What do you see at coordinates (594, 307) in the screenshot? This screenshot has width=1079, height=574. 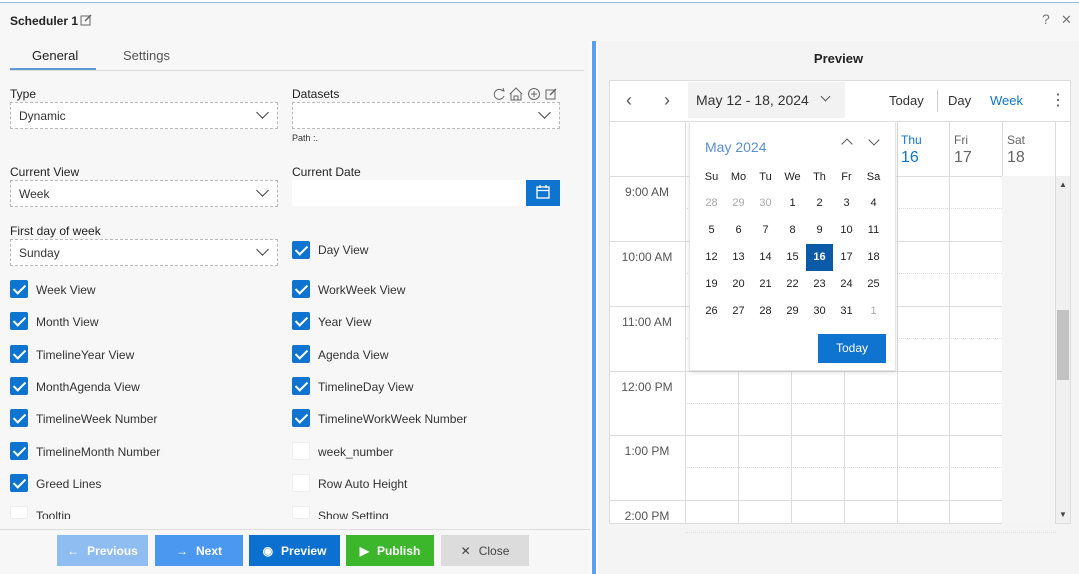 I see `splitter` at bounding box center [594, 307].